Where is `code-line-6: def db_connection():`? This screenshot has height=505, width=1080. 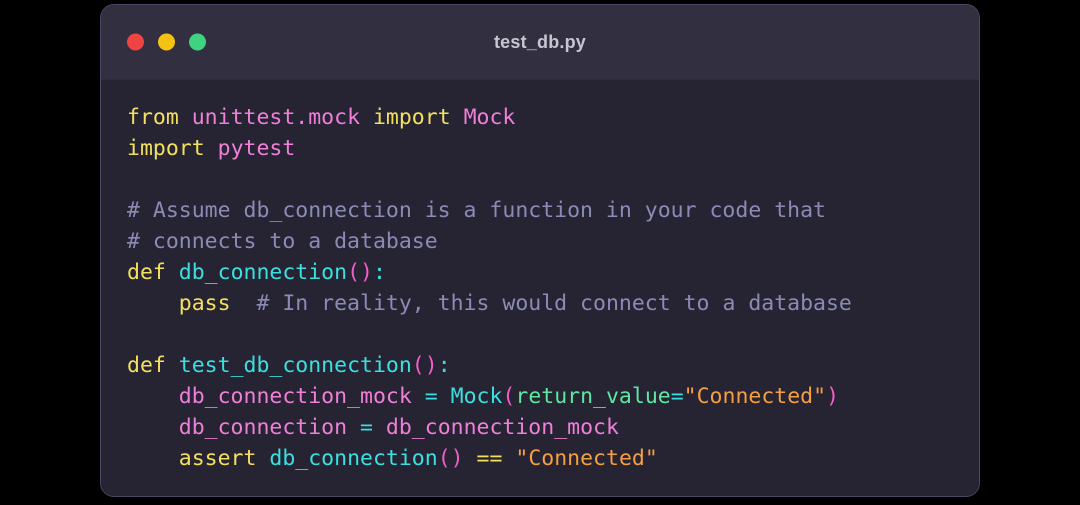 code-line-6: def db_connection(): is located at coordinates (540, 272).